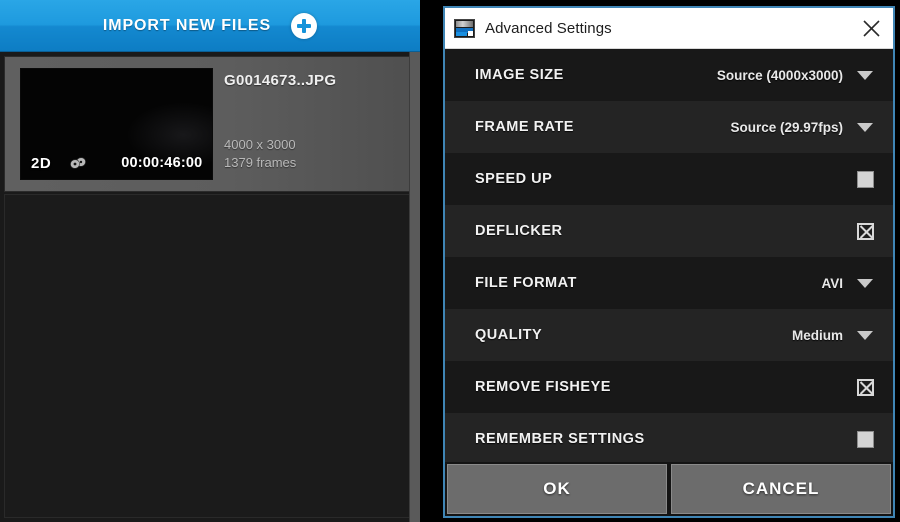 Image resolution: width=900 pixels, height=522 pixels. What do you see at coordinates (162, 163) in the screenshot?
I see `clip-timecode: 00:00:46:00` at bounding box center [162, 163].